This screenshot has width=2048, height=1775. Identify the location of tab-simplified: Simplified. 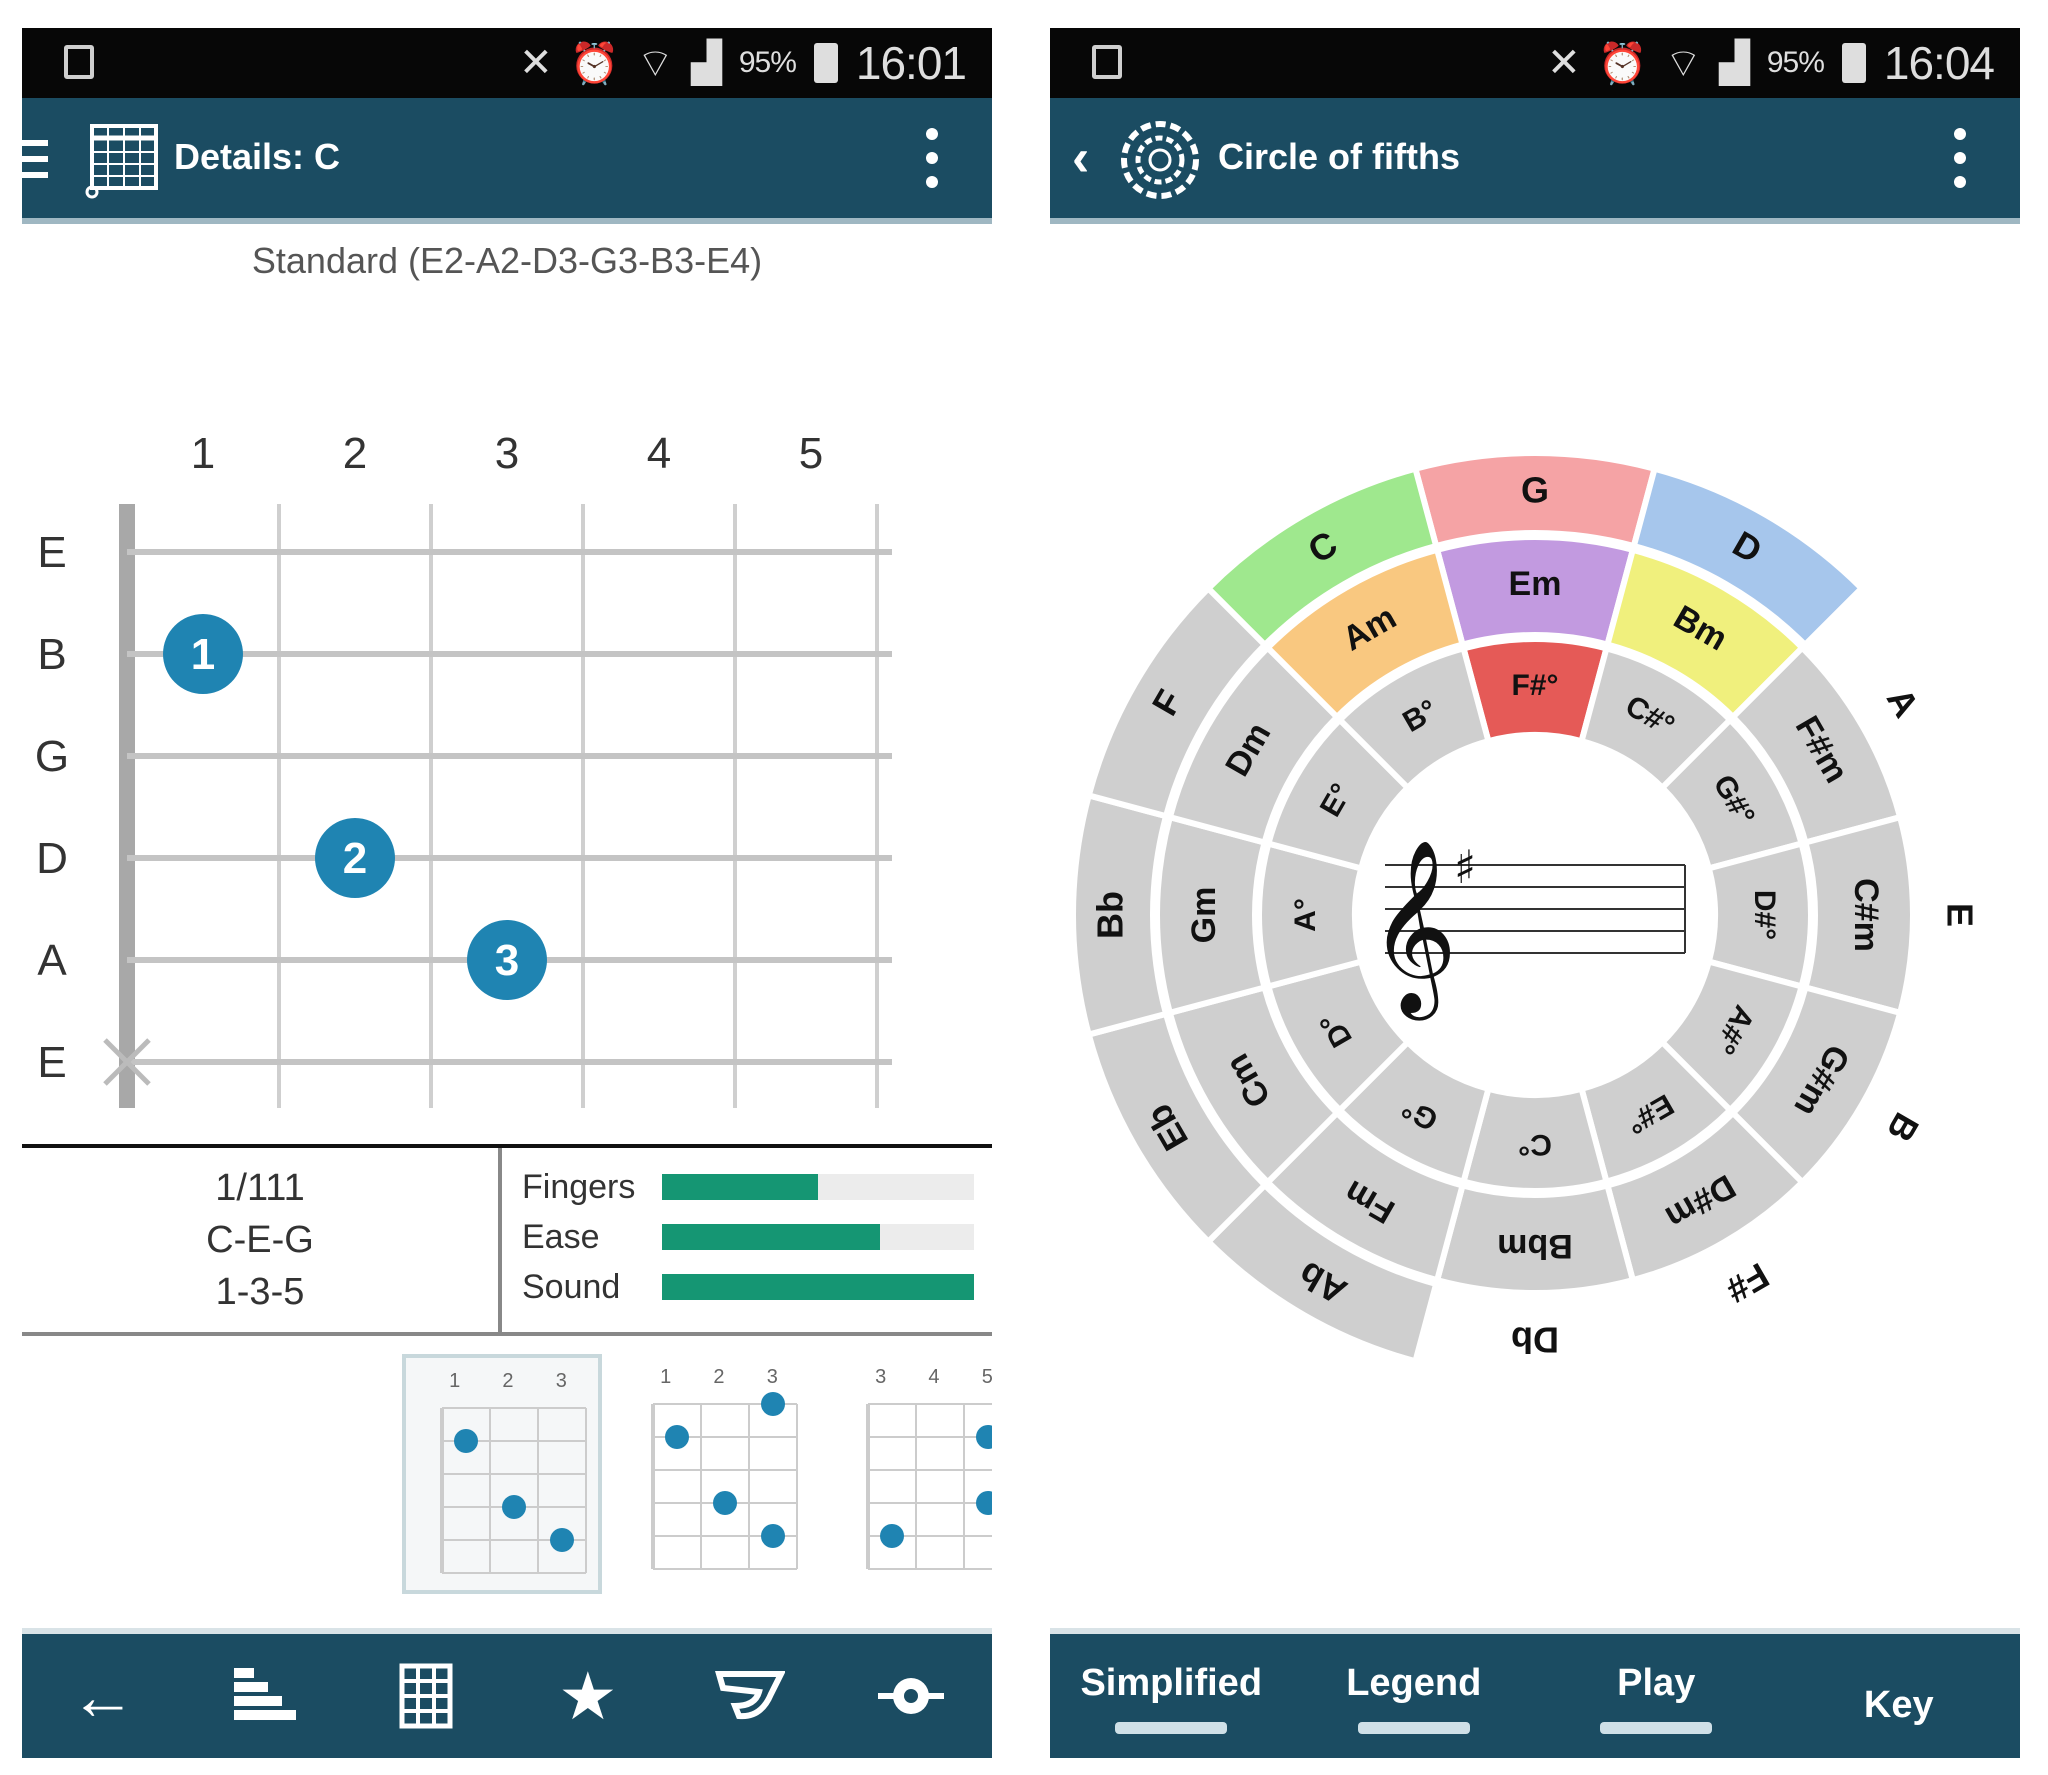
(1171, 1696).